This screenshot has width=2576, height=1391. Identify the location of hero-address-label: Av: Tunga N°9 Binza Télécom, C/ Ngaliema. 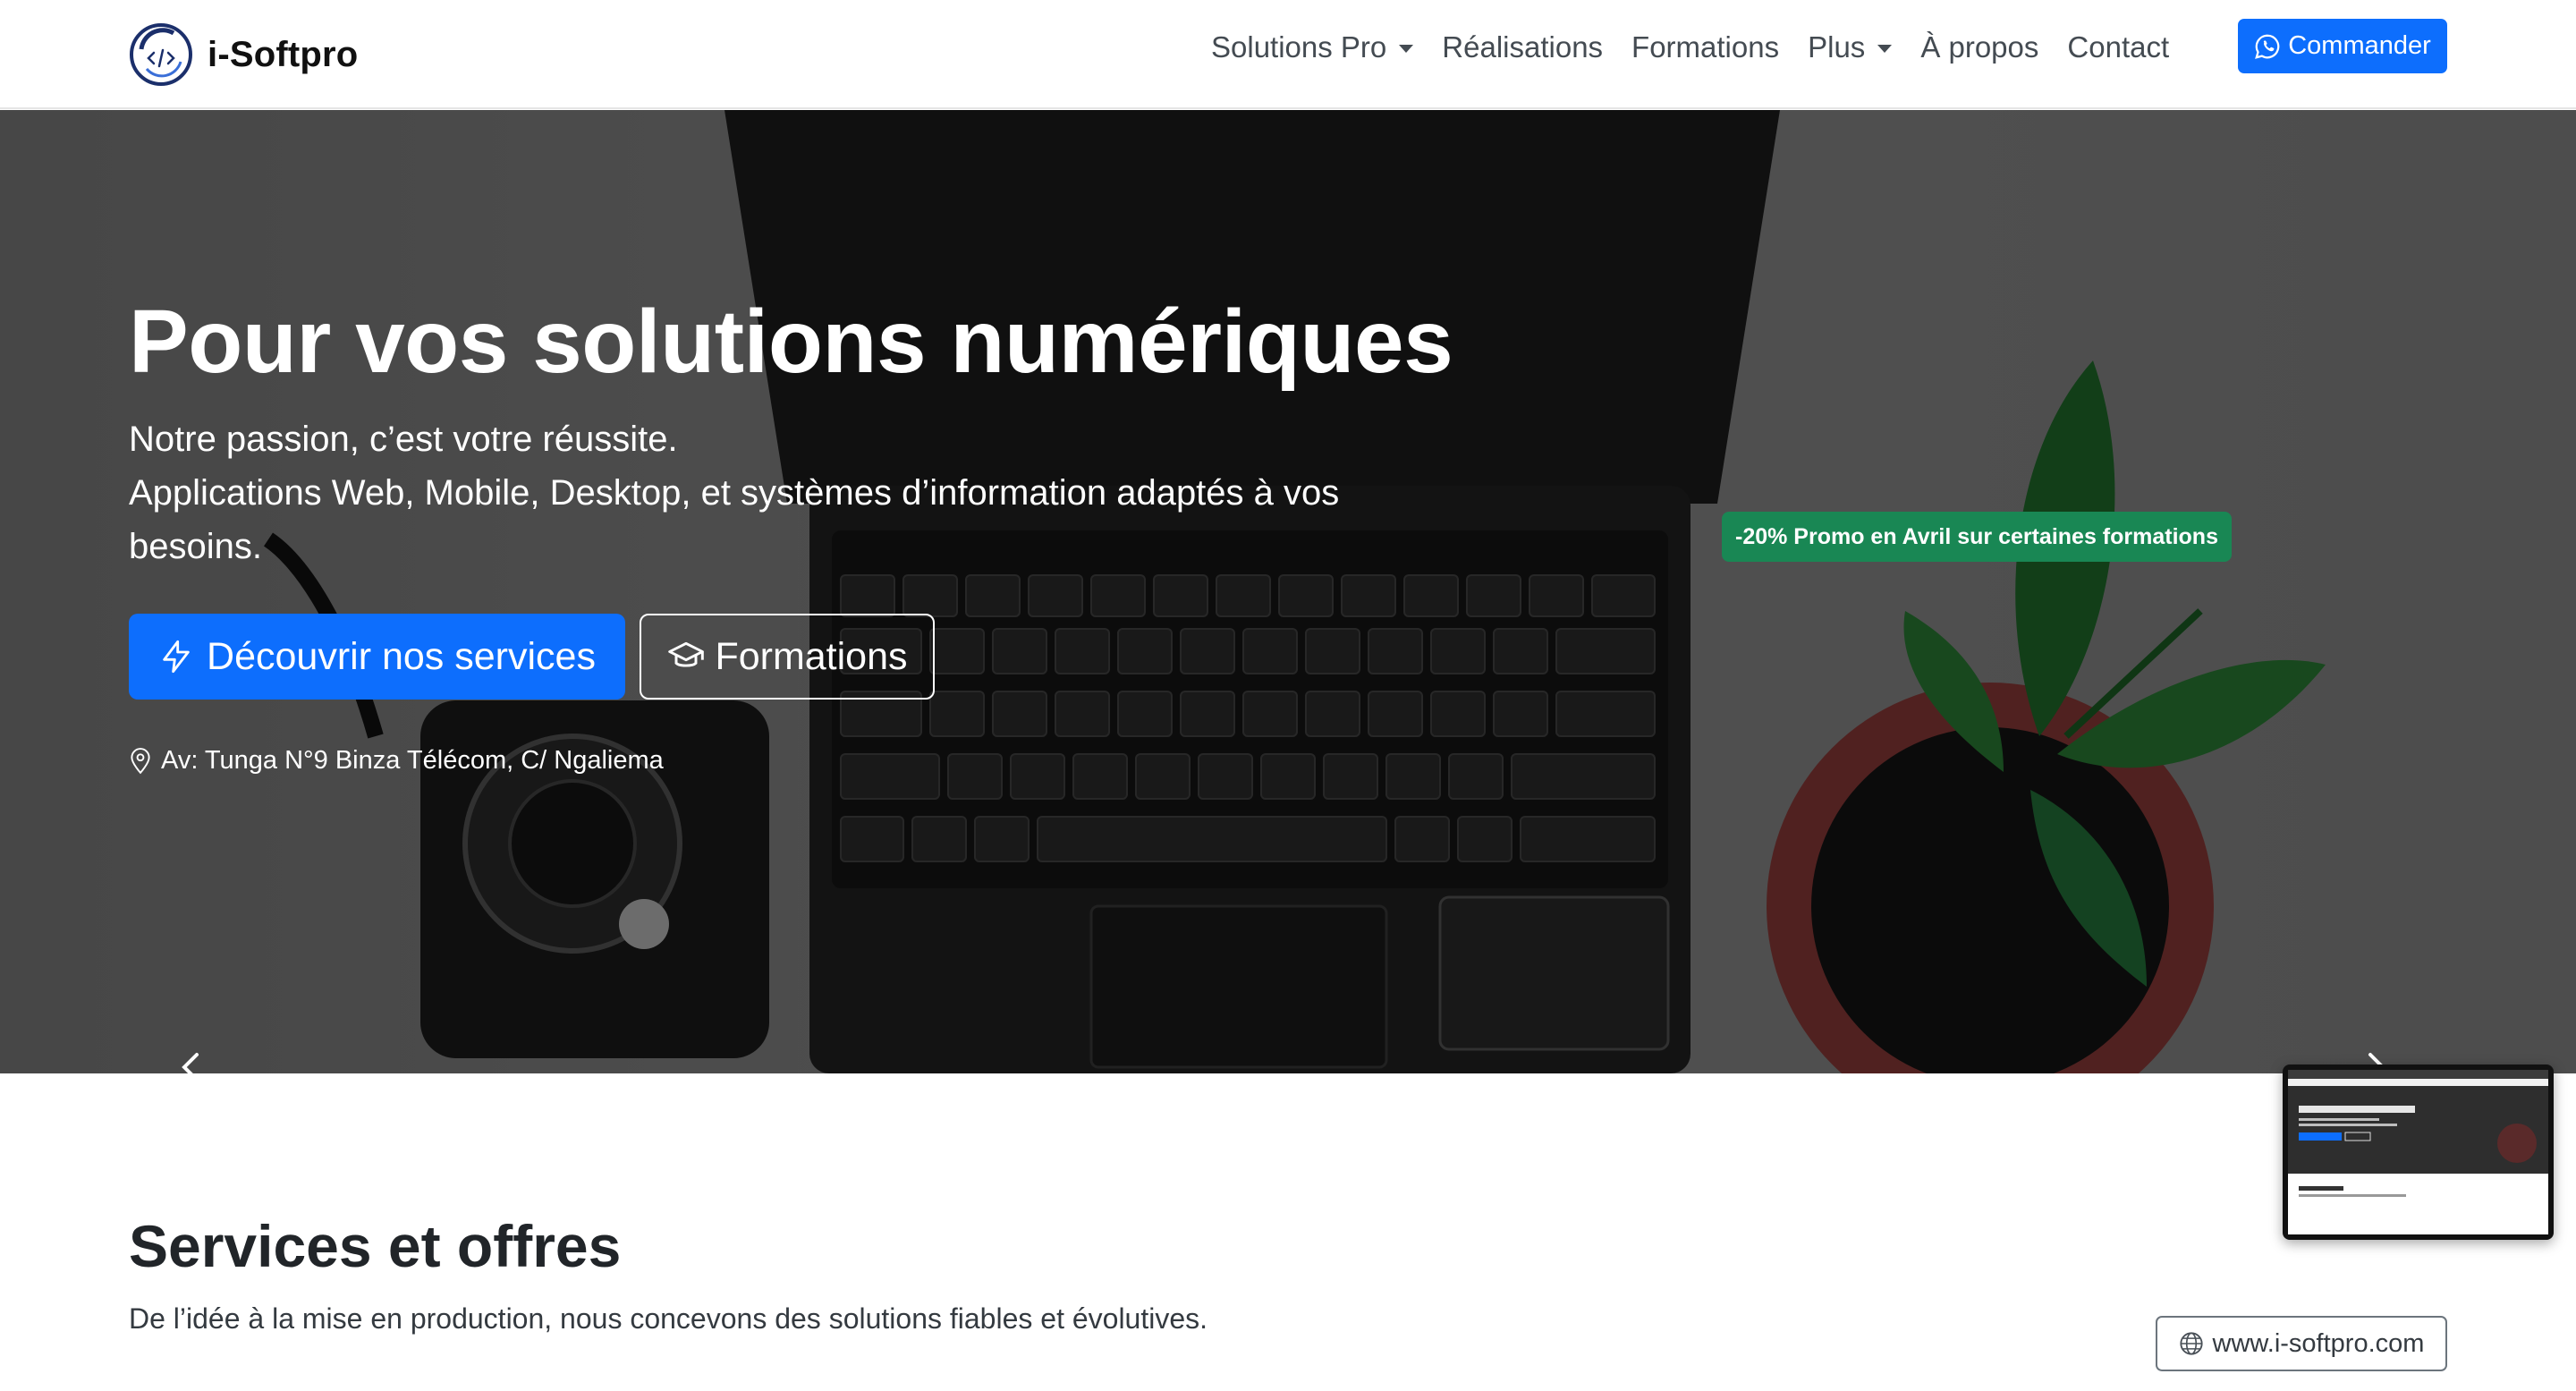
(412, 760).